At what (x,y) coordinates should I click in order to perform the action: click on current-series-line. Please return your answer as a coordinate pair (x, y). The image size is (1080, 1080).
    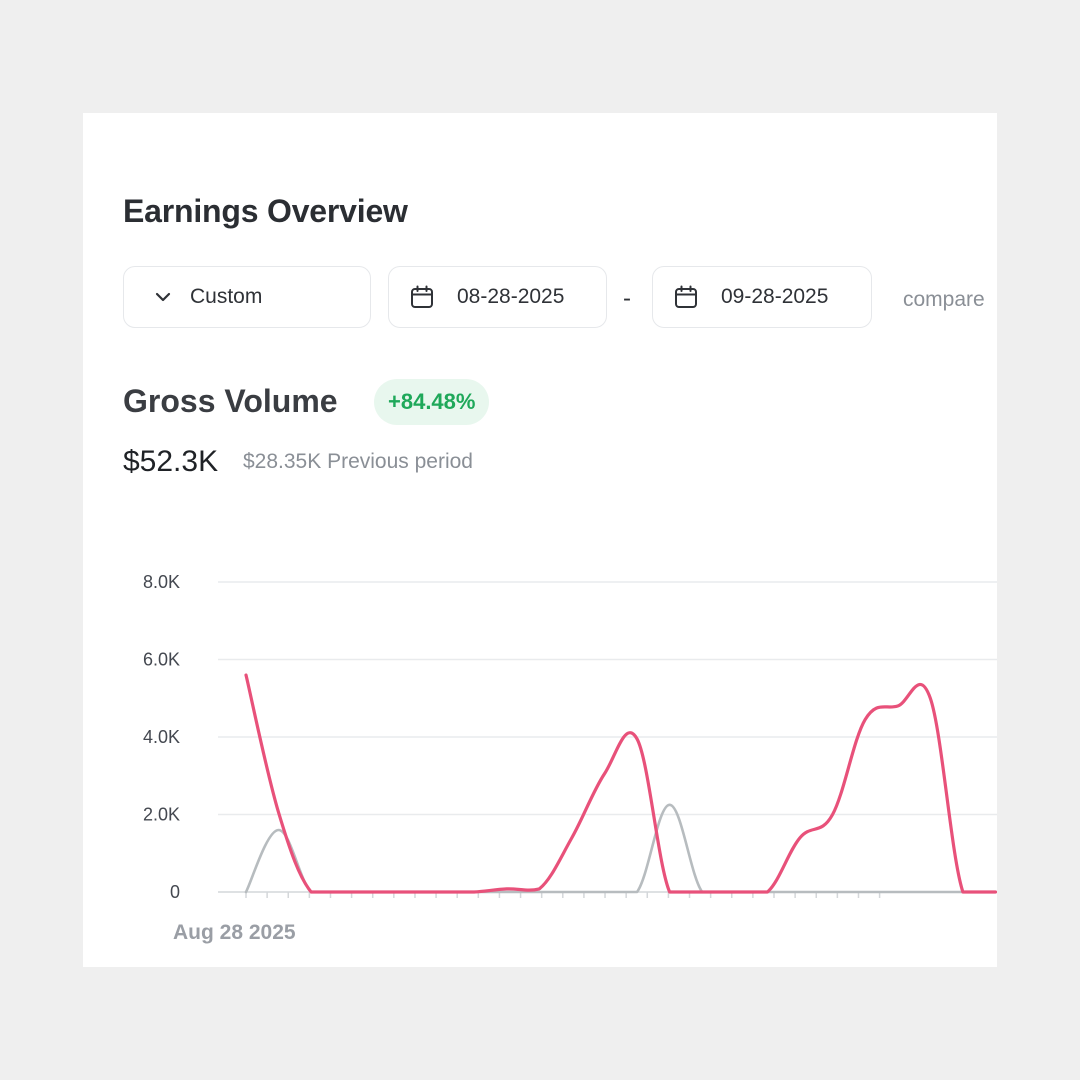
    Looking at the image, I should click on (620, 783).